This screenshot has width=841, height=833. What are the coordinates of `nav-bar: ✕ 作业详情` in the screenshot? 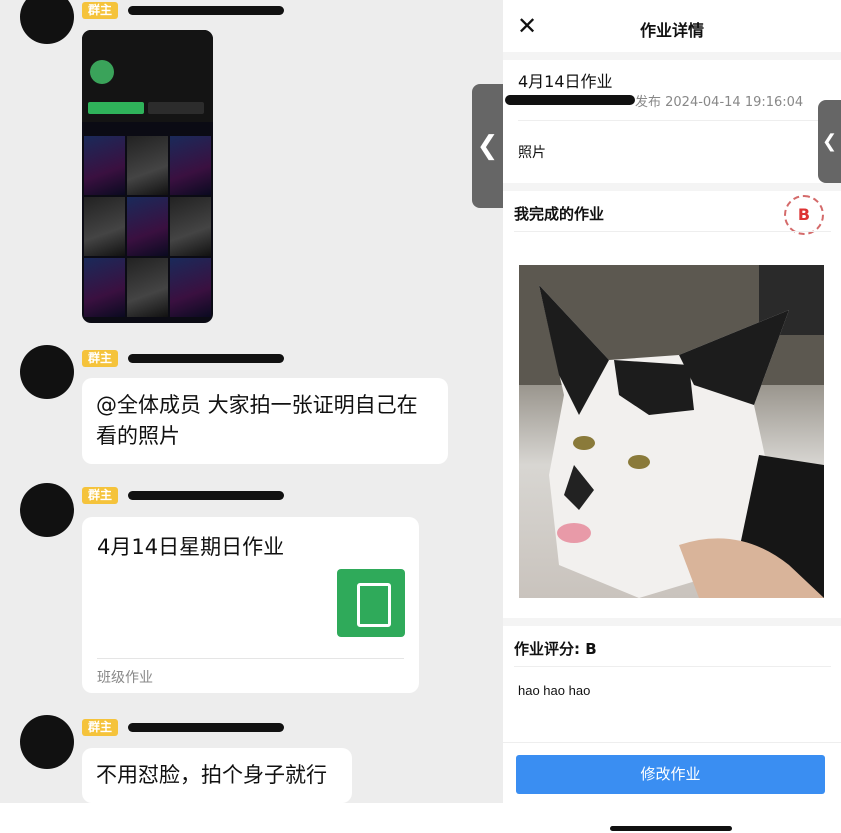 It's located at (672, 26).